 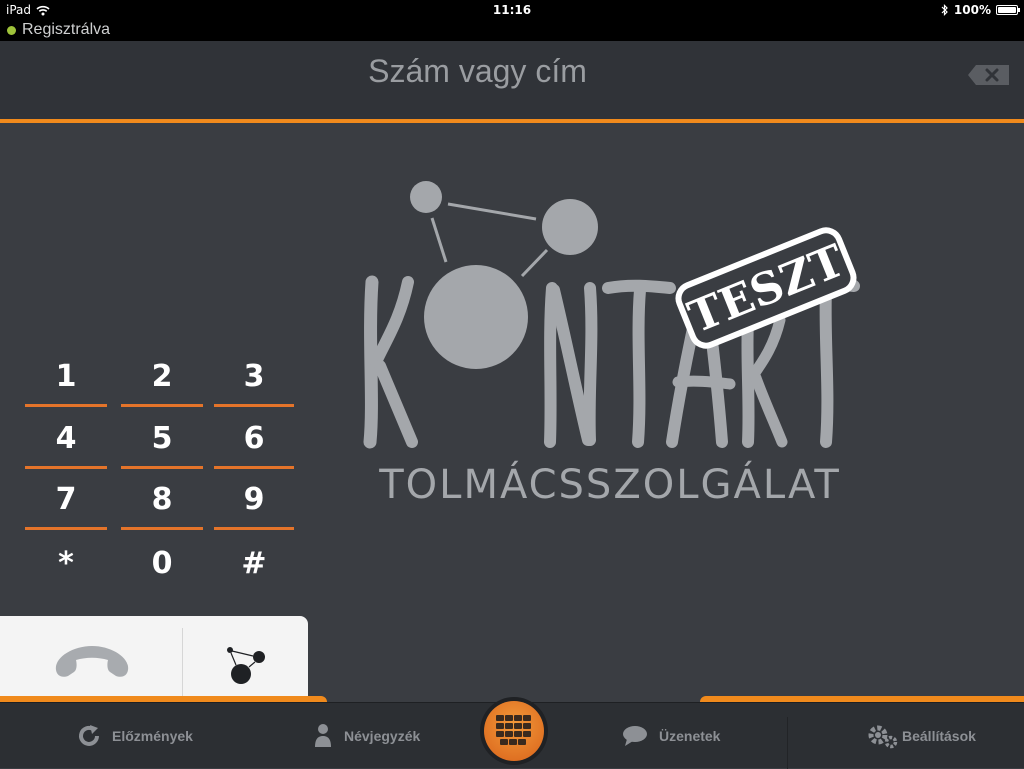 I want to click on phone-icon, so click(x=92, y=661).